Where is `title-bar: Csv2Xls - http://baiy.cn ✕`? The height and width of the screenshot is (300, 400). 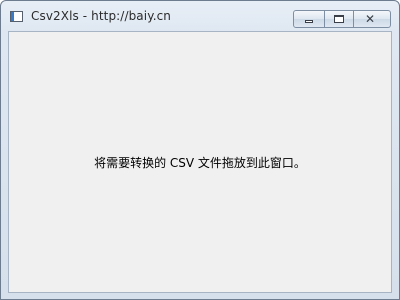 title-bar: Csv2Xls - http://baiy.cn ✕ is located at coordinates (200, 16).